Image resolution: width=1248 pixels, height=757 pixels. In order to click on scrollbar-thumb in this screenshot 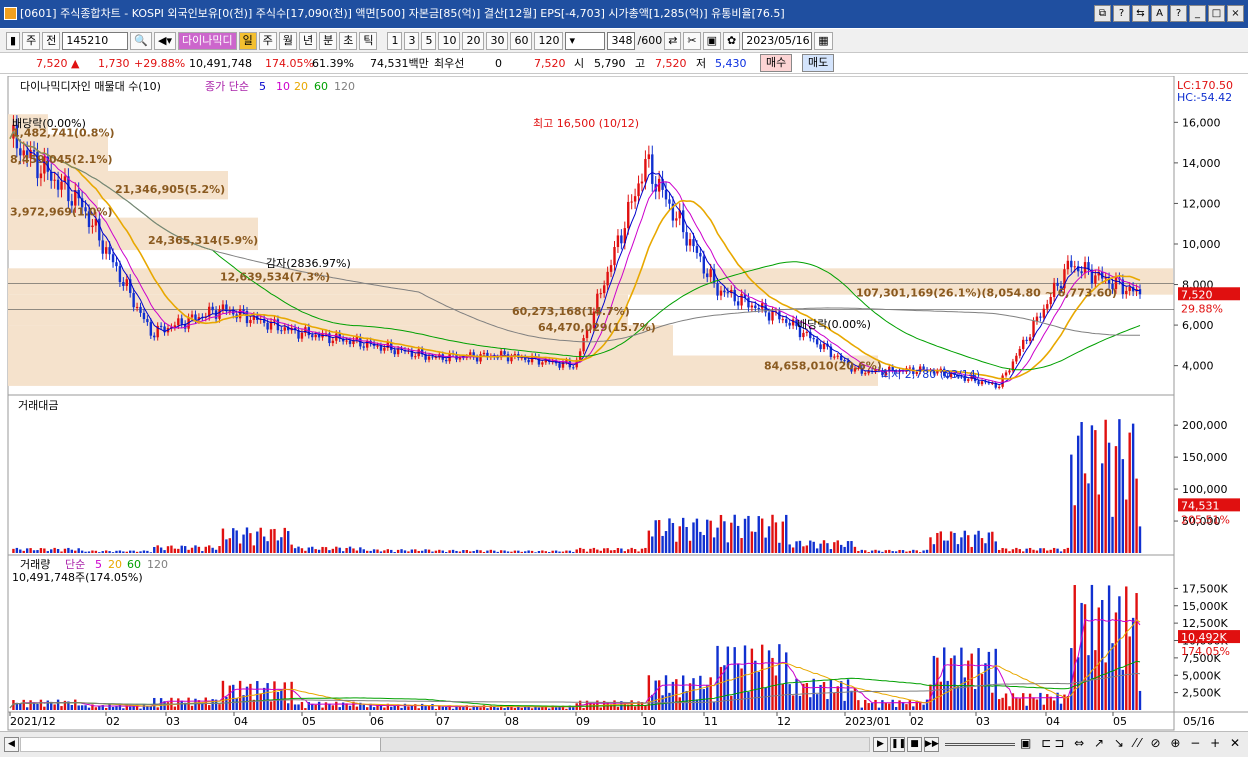, I will do `click(201, 744)`.